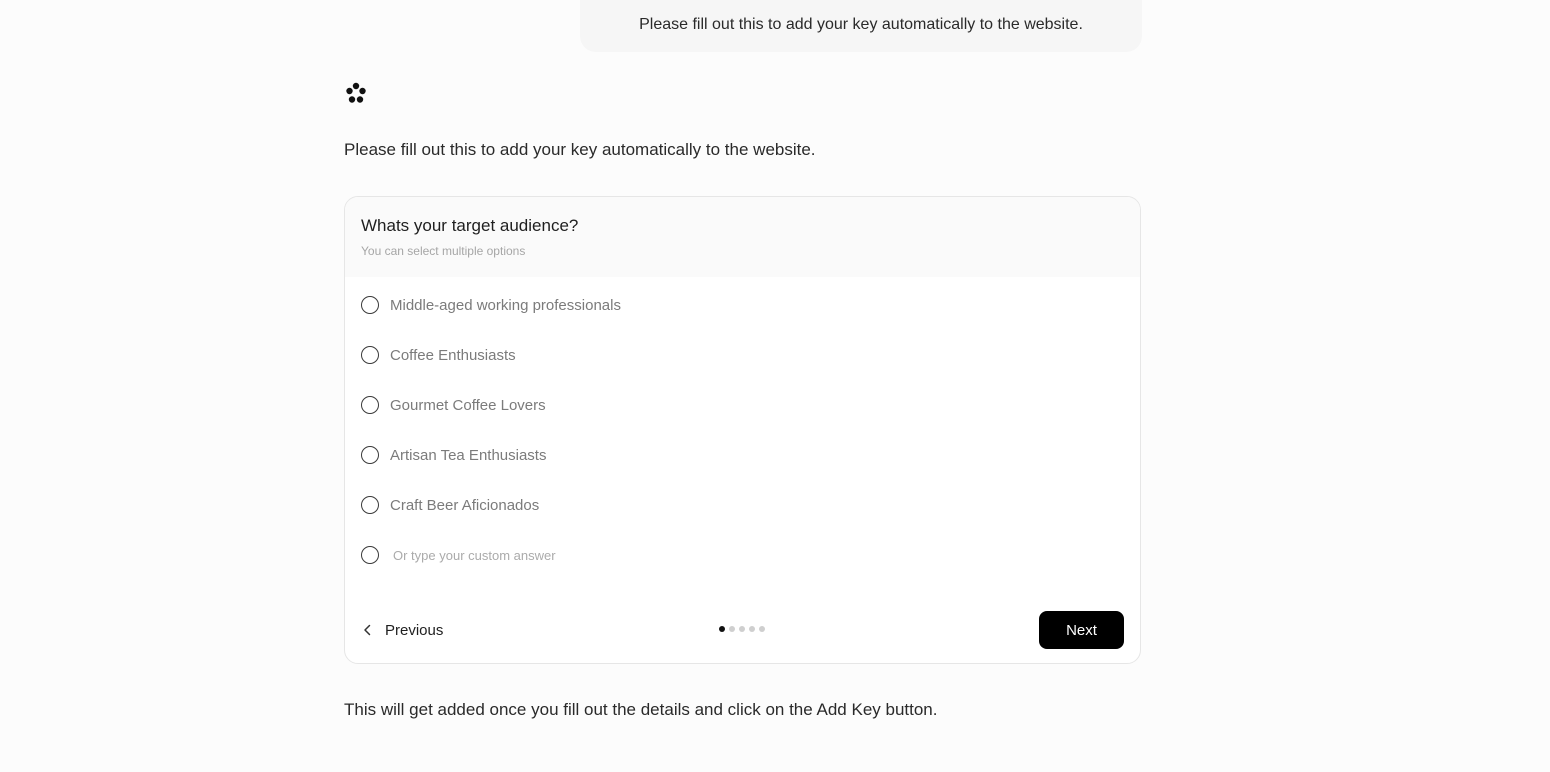 The width and height of the screenshot is (1550, 772). I want to click on custom-option-item, so click(527, 555).